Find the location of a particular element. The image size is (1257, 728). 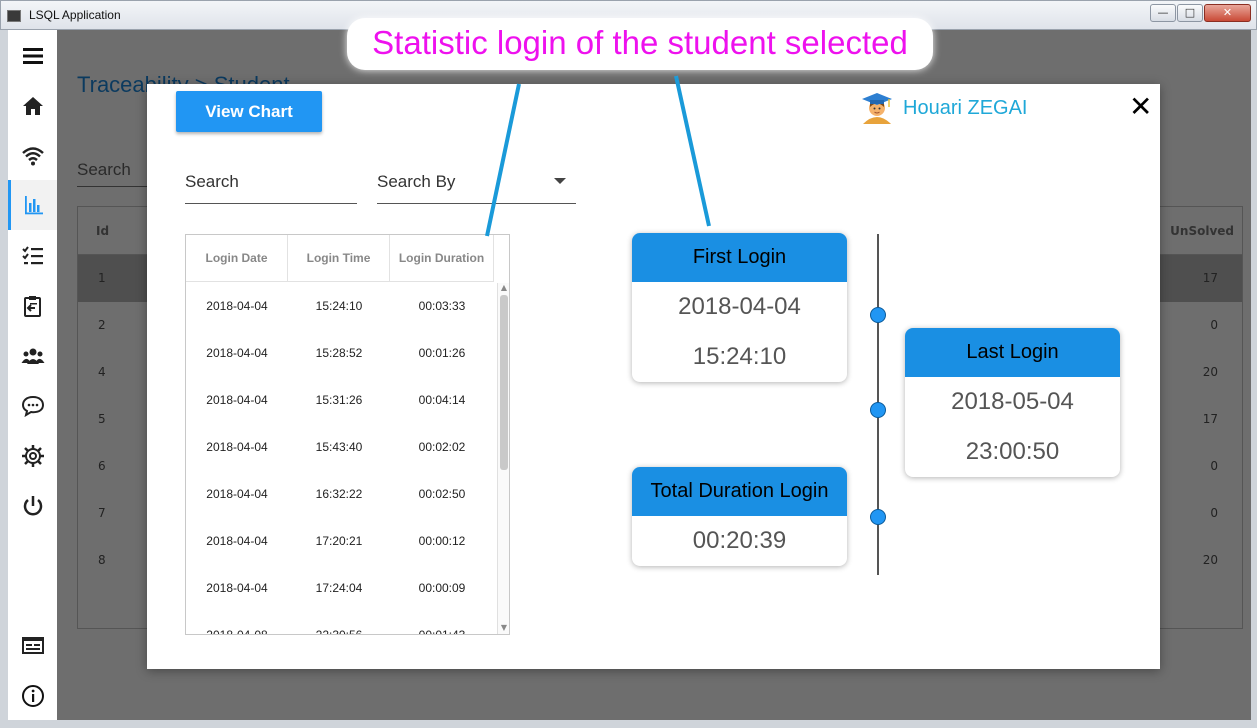

login-time-cell: 15:24:10 is located at coordinates (339, 306).